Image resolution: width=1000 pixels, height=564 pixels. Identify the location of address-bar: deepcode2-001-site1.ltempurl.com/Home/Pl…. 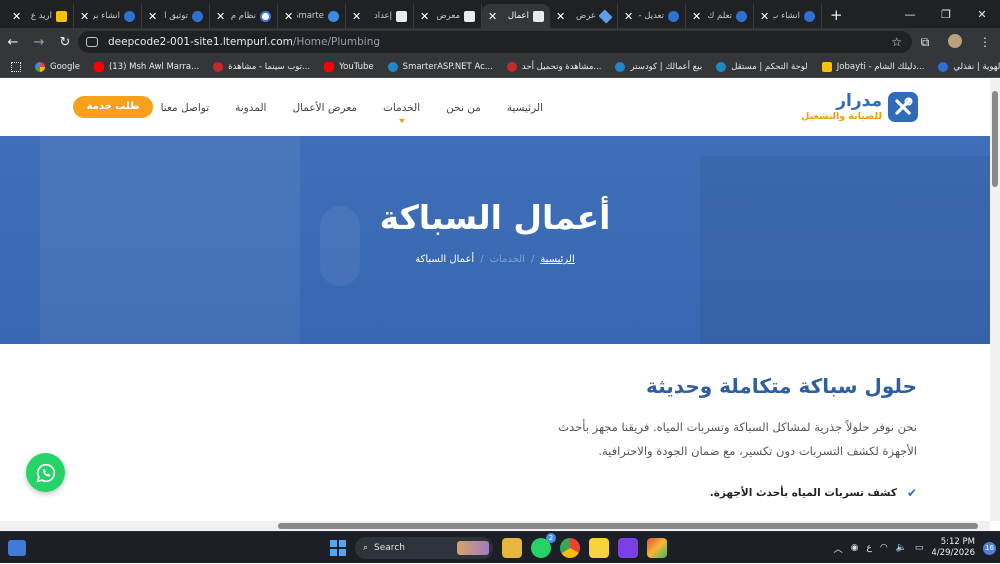
(495, 42).